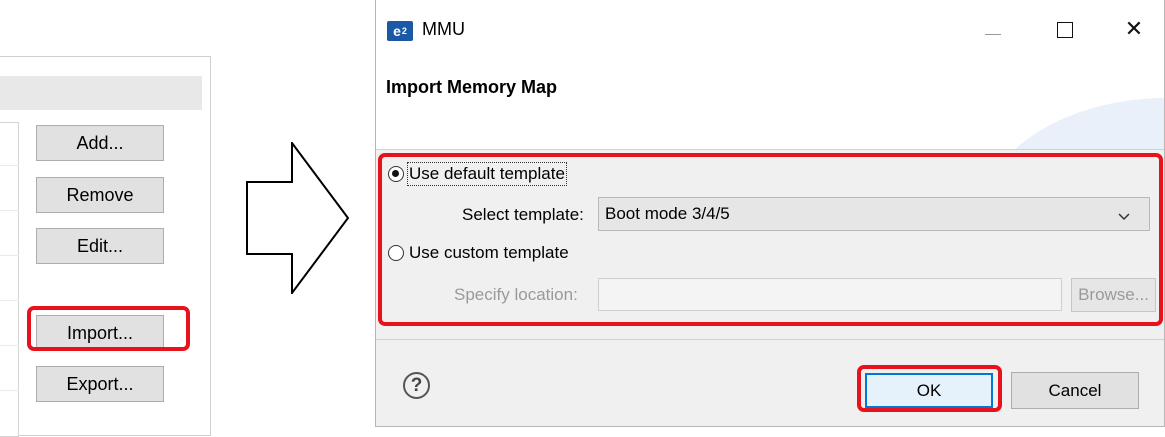 This screenshot has height=437, width=1165. I want to click on close-icon: ✕, so click(1134, 29).